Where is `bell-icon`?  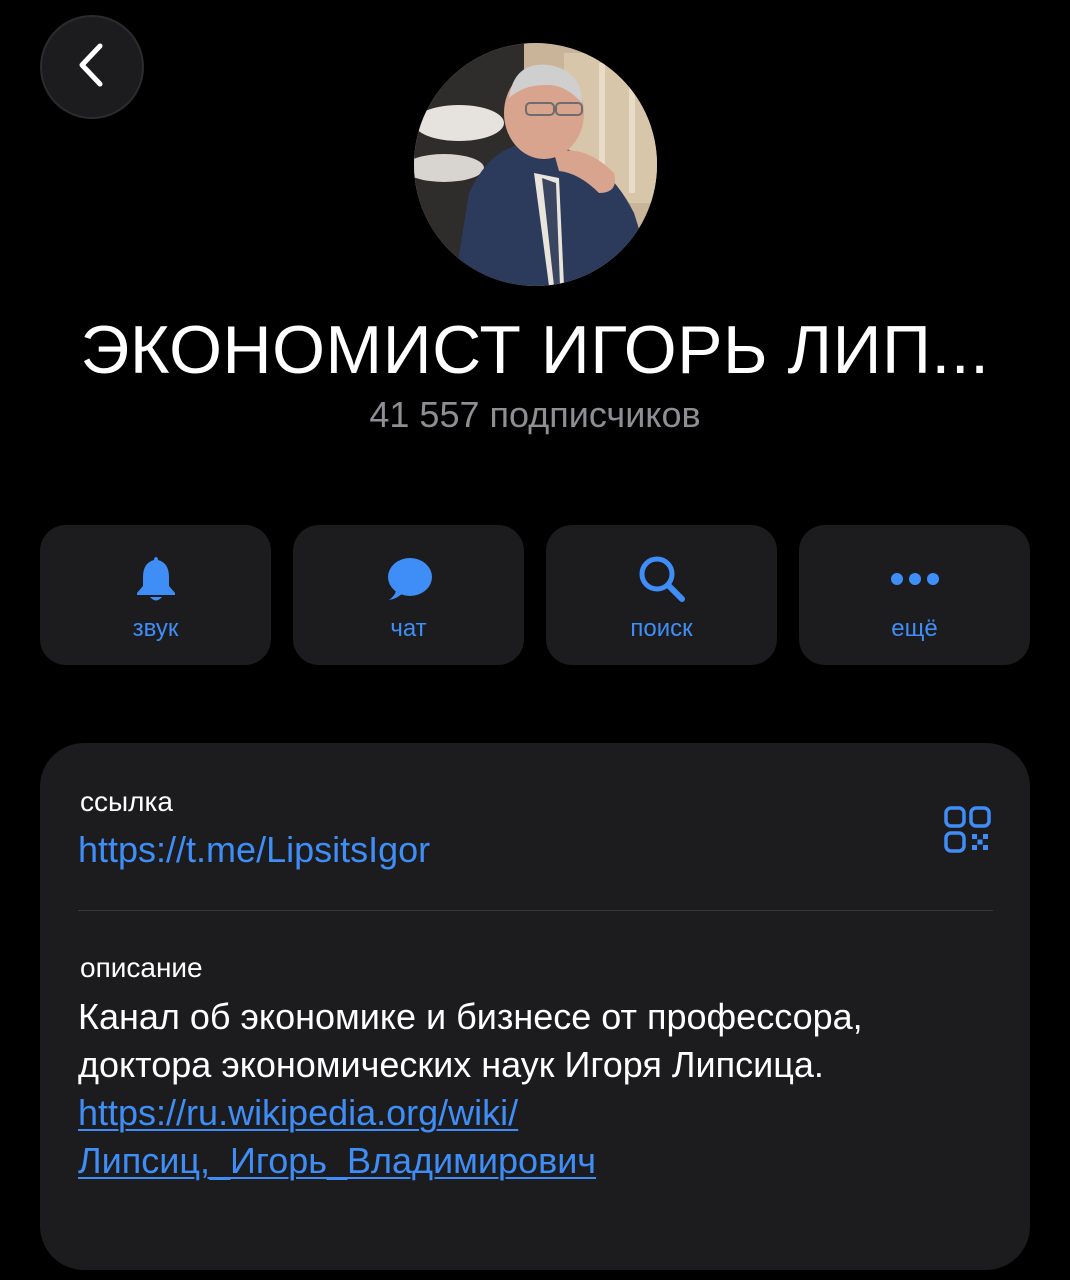
bell-icon is located at coordinates (156, 579).